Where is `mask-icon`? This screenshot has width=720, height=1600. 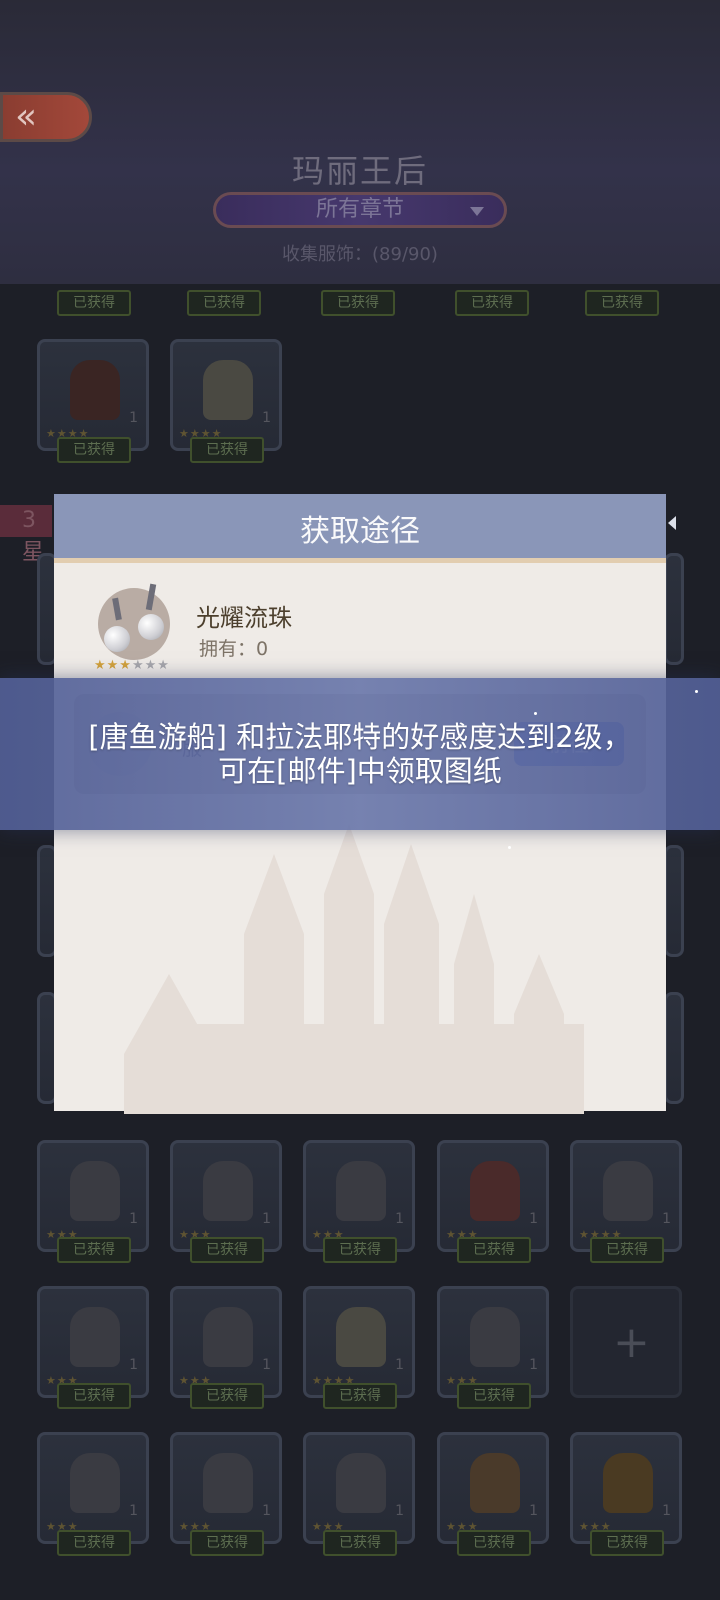 mask-icon is located at coordinates (495, 1337).